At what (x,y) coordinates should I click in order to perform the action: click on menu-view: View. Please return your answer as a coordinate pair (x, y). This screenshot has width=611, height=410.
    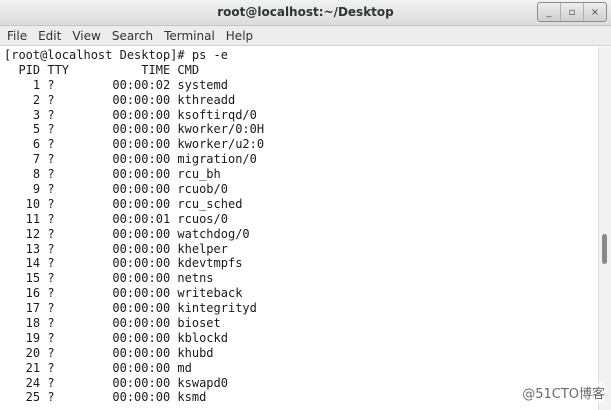
    Looking at the image, I should click on (86, 36).